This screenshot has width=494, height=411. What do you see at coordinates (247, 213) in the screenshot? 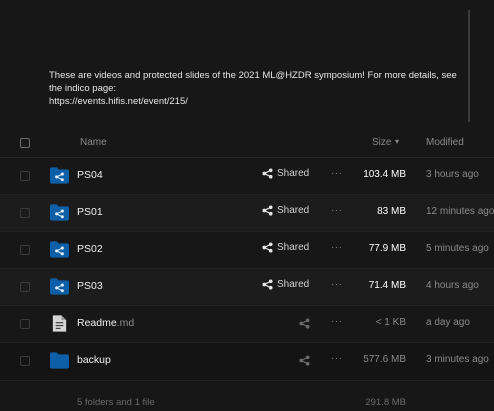
I see `file-row: PS01 Shared ··· 83 MB 12 minutes ago` at bounding box center [247, 213].